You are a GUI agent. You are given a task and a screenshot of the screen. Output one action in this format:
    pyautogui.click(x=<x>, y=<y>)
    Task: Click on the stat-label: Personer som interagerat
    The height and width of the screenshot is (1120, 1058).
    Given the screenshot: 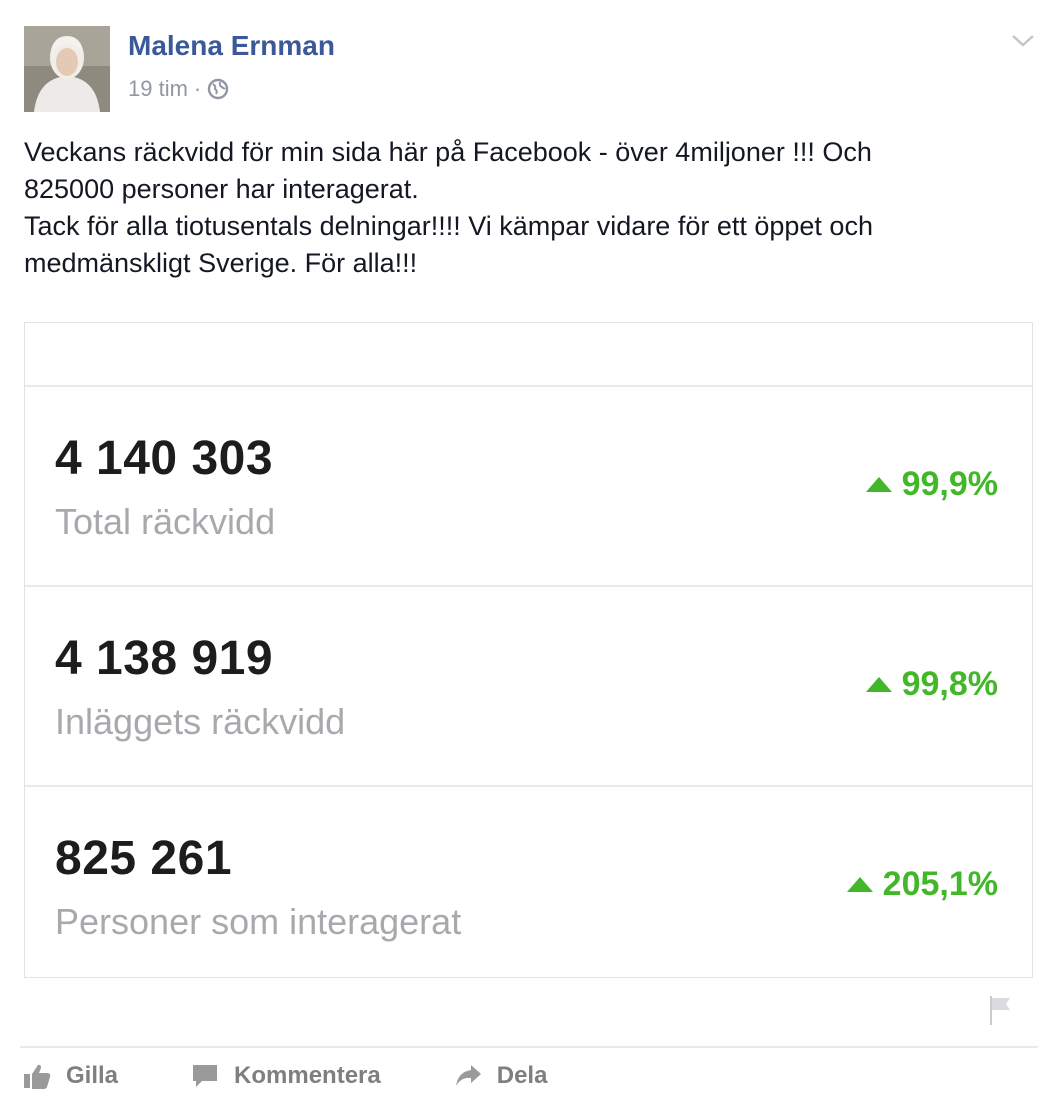 What is the action you would take?
    pyautogui.click(x=258, y=921)
    